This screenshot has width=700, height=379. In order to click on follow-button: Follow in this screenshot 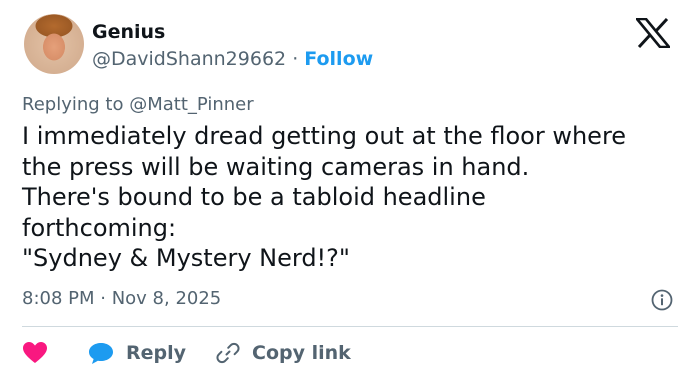, I will do `click(338, 59)`.